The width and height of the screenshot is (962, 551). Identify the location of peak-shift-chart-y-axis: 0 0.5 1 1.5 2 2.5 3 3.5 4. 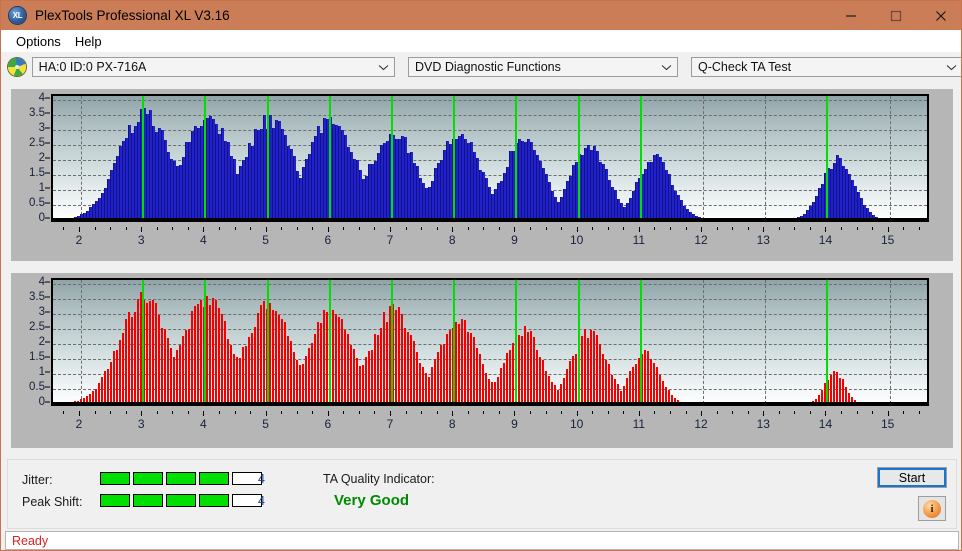
(30, 342).